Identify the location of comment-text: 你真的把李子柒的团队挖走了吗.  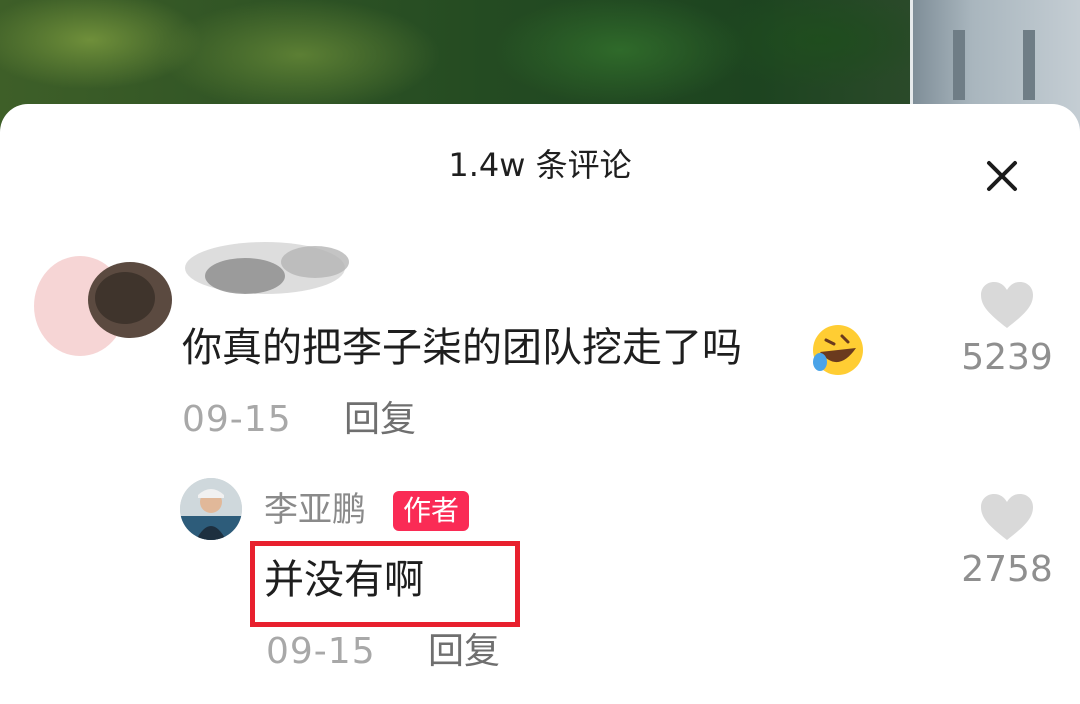
(462, 348).